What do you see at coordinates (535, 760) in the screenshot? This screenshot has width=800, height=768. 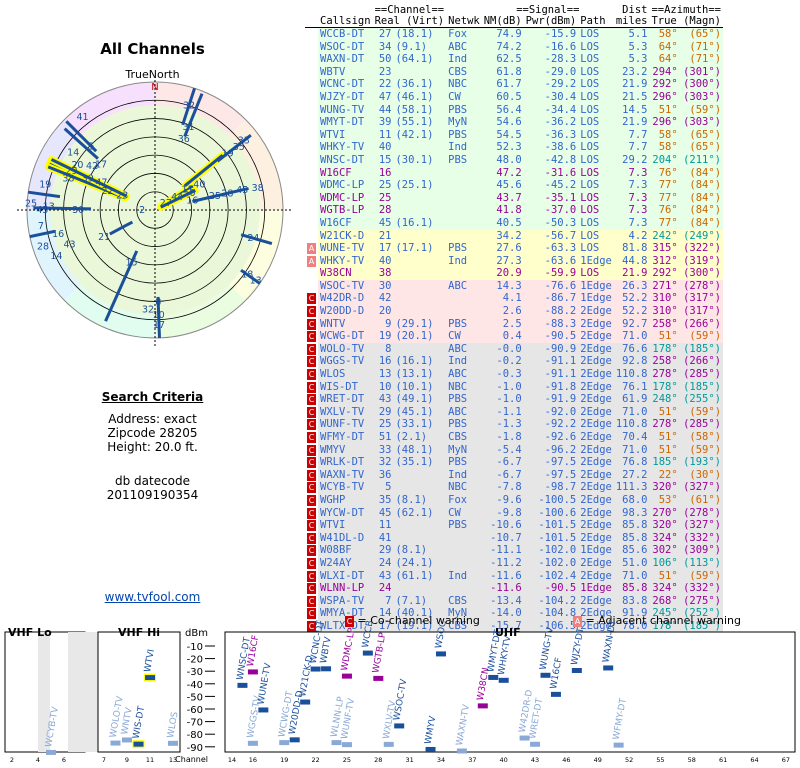 I see `x-tick-label: 43` at bounding box center [535, 760].